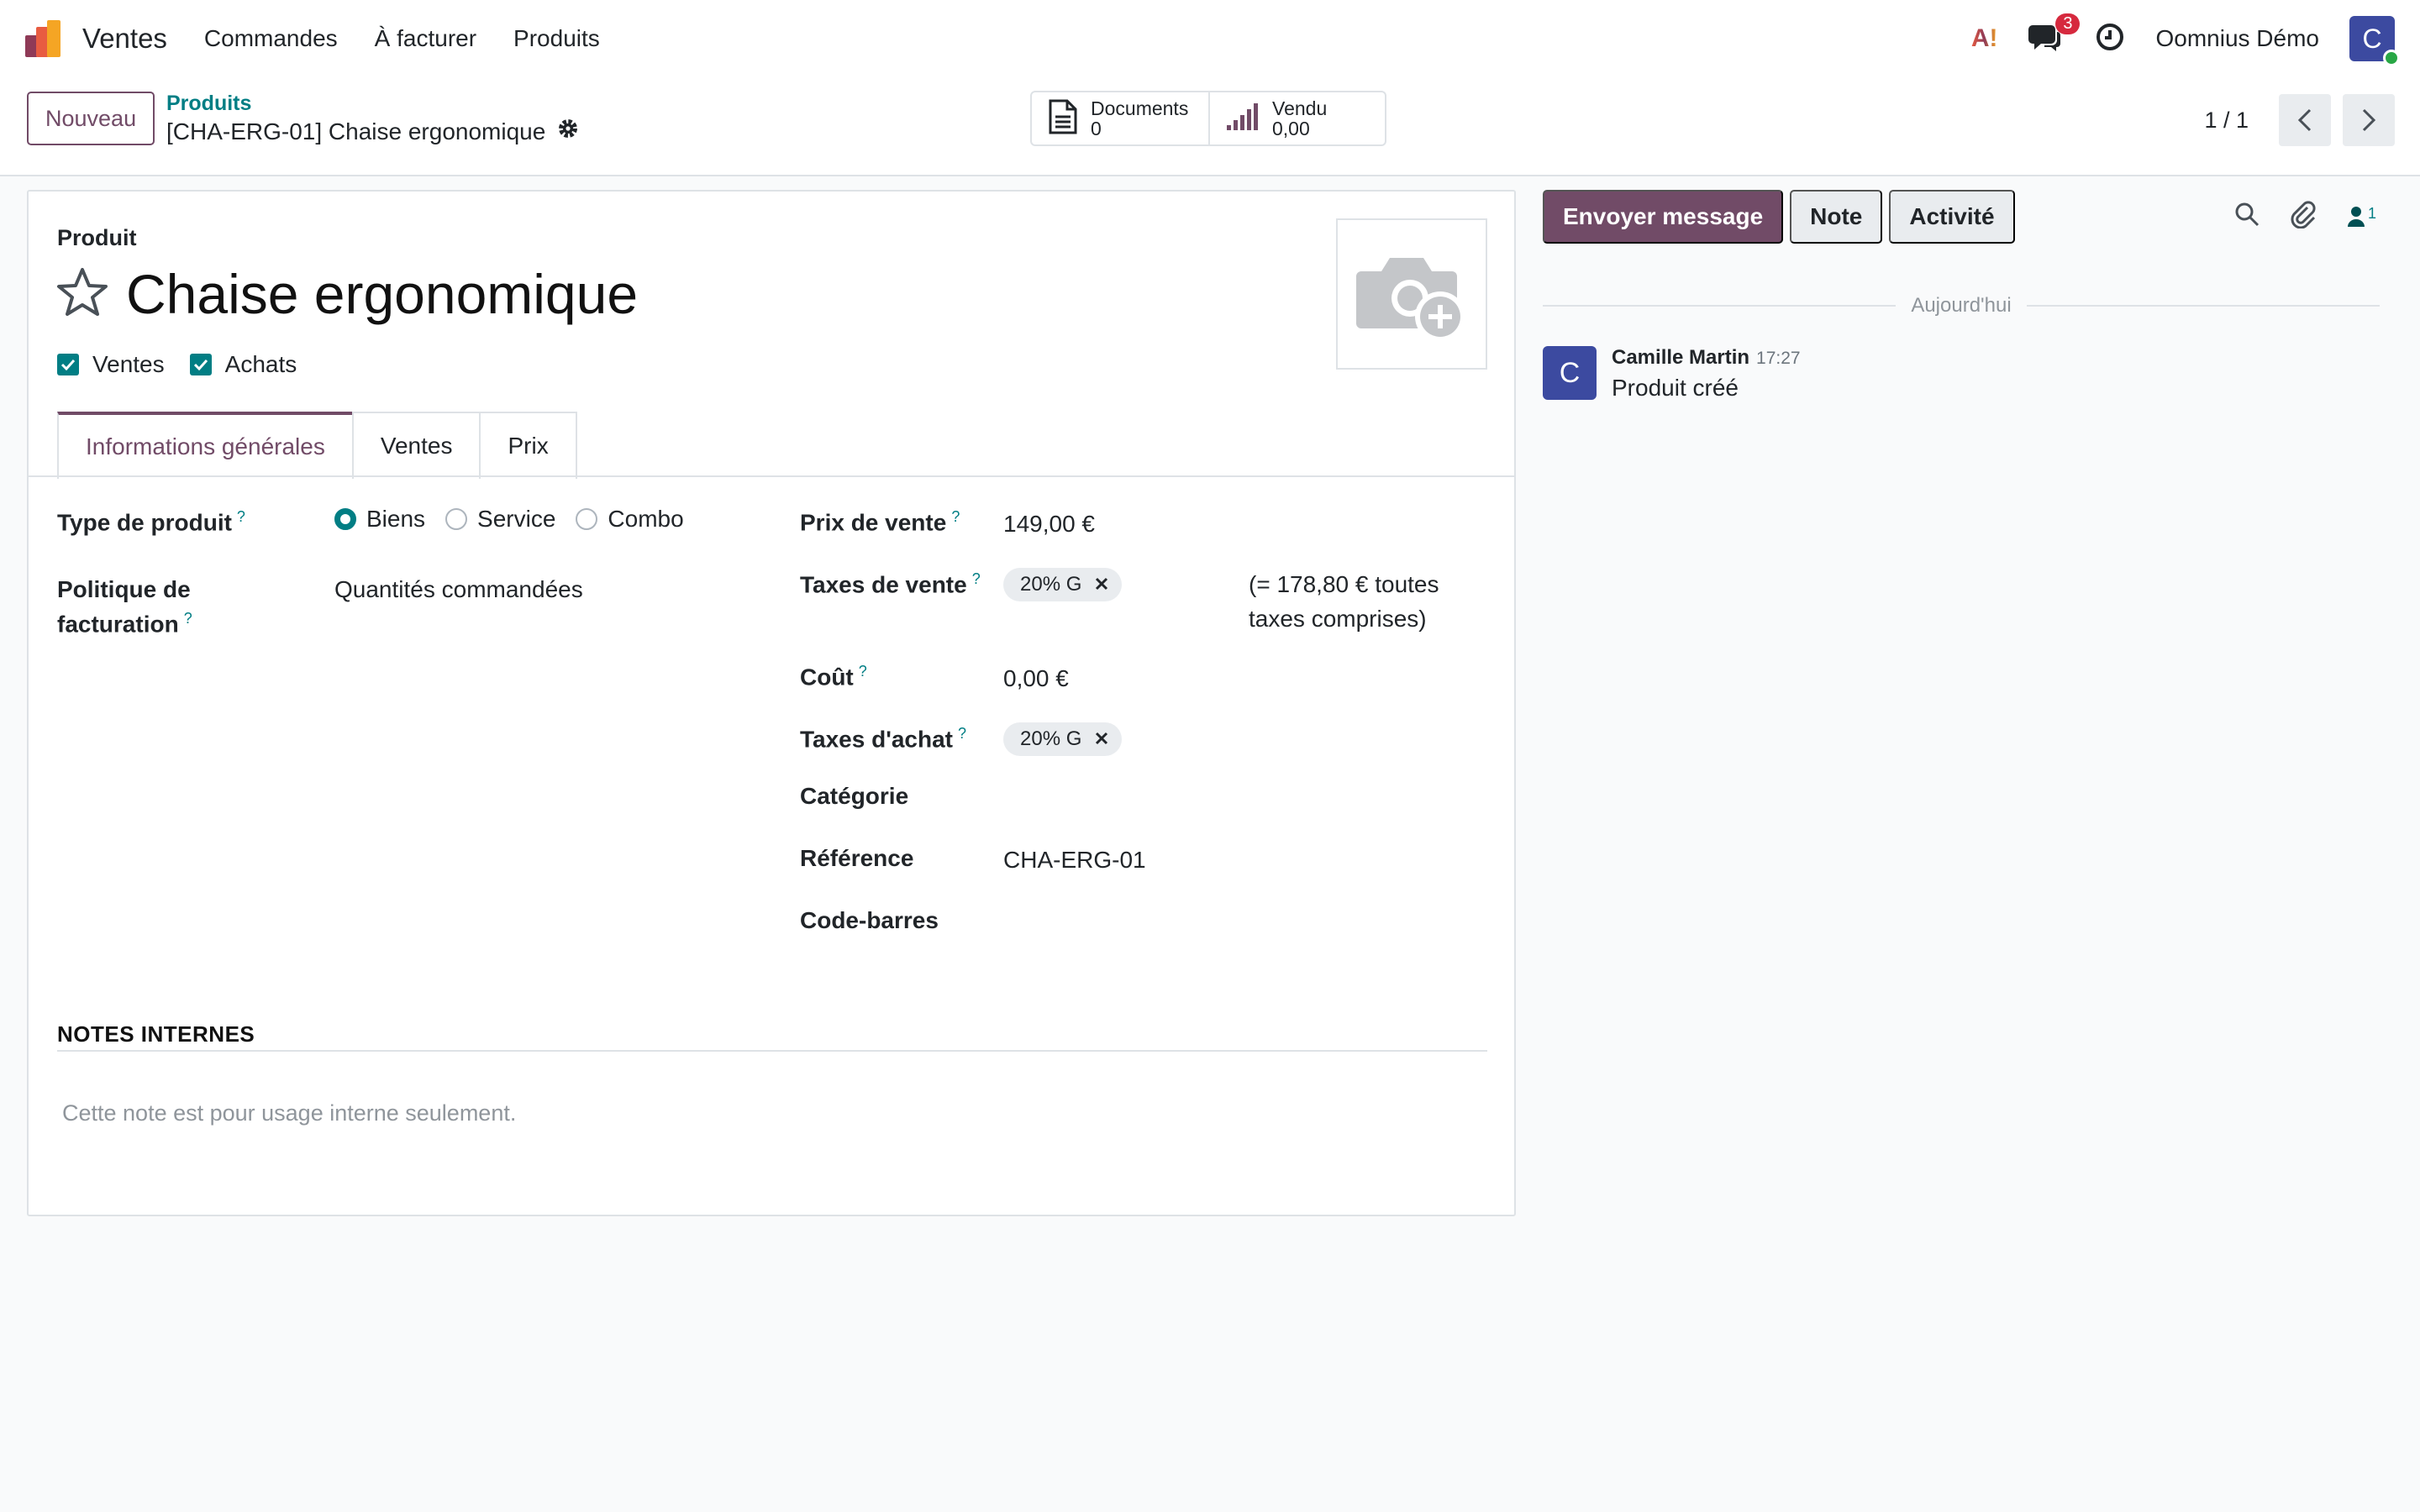 The image size is (2420, 1512). What do you see at coordinates (43, 38) in the screenshot?
I see `sales-app-icon` at bounding box center [43, 38].